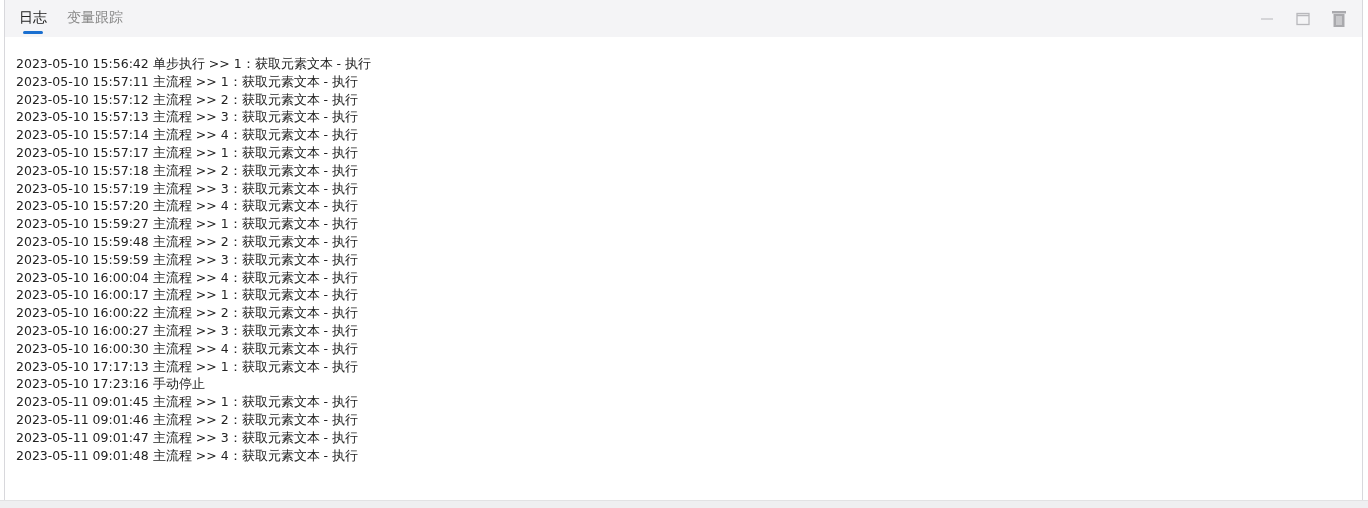 This screenshot has width=1368, height=508. What do you see at coordinates (188, 170) in the screenshot?
I see `log-line: 2023-05-10 15:57:18 主流程 >> 2：获取元素文本 - 执行` at bounding box center [188, 170].